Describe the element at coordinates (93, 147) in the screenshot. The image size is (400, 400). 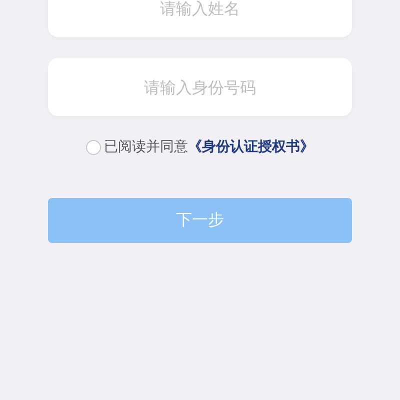
I see `checkbox` at that location.